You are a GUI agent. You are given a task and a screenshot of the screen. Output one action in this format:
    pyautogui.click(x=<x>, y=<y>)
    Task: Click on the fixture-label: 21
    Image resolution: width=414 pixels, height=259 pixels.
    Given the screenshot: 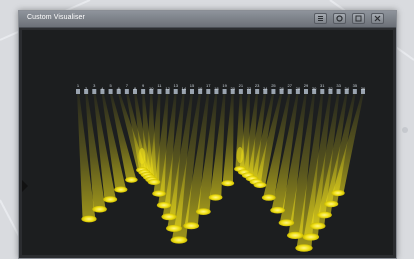 What is the action you would take?
    pyautogui.click(x=241, y=85)
    